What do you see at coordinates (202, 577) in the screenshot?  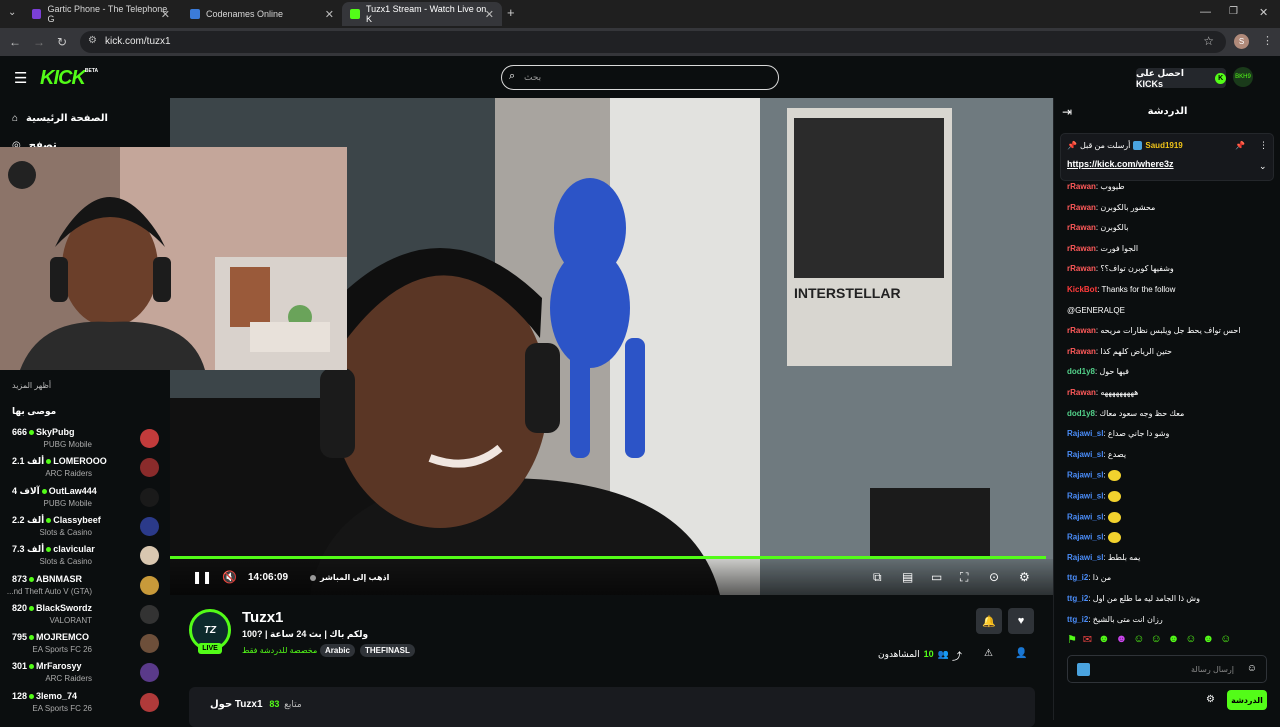 I see `pause-icon: ❚❚` at bounding box center [202, 577].